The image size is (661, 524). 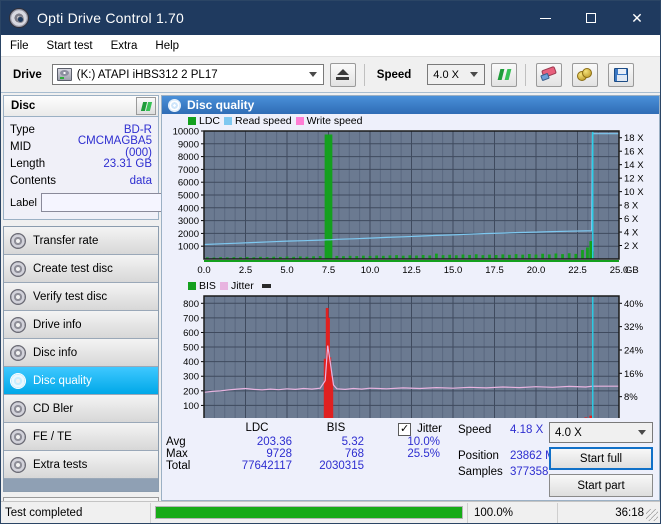 I want to click on sidebar-label: FE / TE, so click(x=52, y=436).